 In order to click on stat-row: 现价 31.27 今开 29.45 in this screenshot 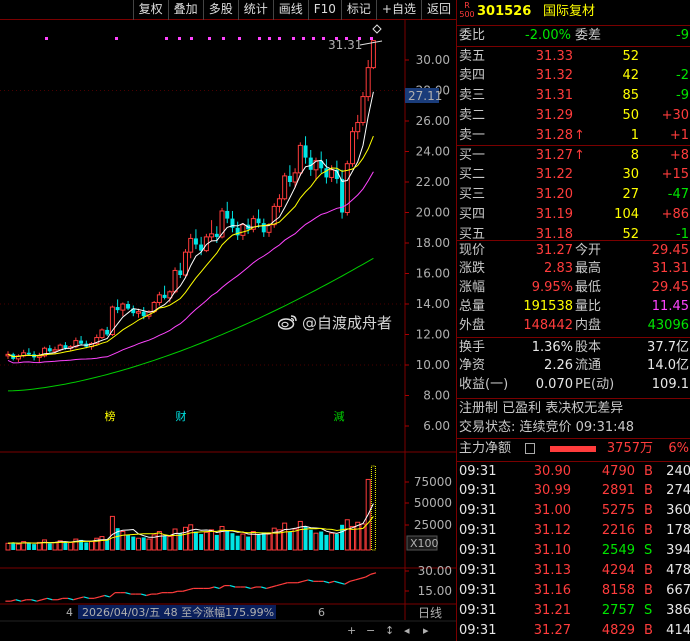, I will do `click(573, 250)`.